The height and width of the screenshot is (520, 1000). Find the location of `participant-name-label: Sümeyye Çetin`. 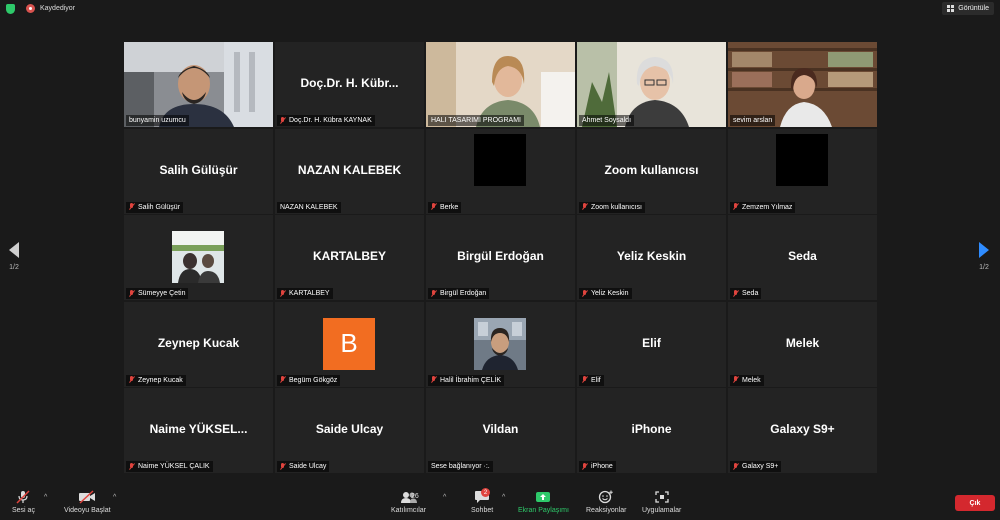

participant-name-label: Sümeyye Çetin is located at coordinates (157, 293).